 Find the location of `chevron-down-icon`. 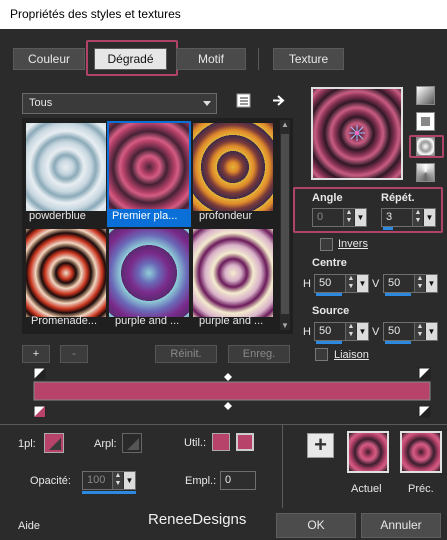

chevron-down-icon is located at coordinates (207, 103).